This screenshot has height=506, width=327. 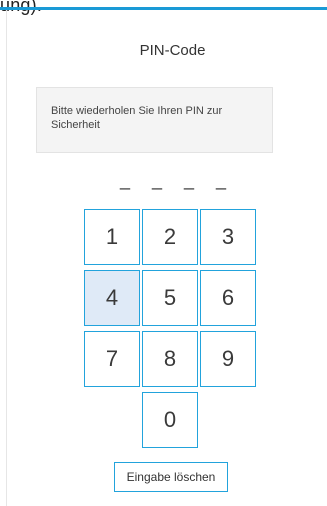 I want to click on keypad-key-5: 5, so click(x=170, y=298).